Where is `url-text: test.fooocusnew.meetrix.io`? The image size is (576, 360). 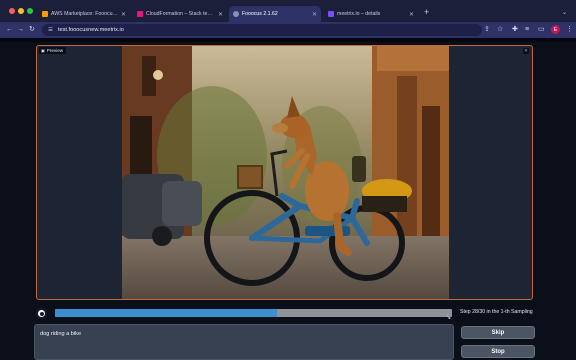 url-text: test.fooocusnew.meetrix.io is located at coordinates (90, 30).